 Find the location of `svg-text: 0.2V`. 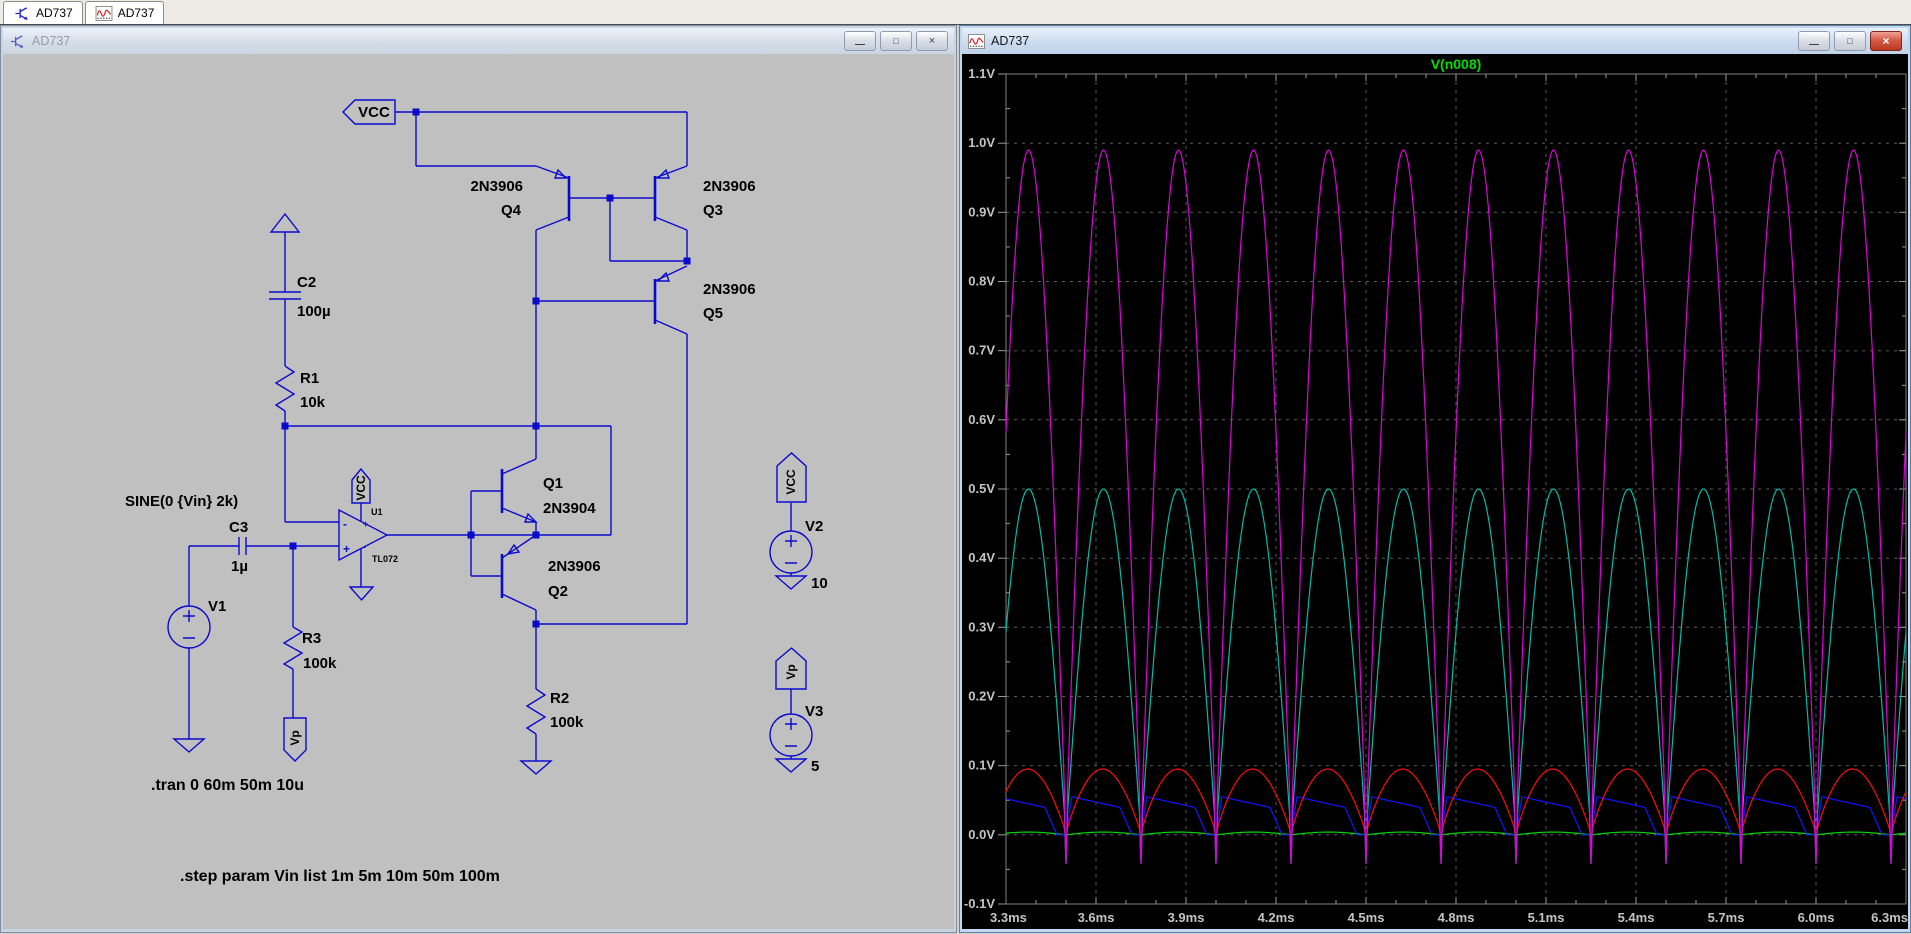

svg-text: 0.2V is located at coordinates (981, 696).